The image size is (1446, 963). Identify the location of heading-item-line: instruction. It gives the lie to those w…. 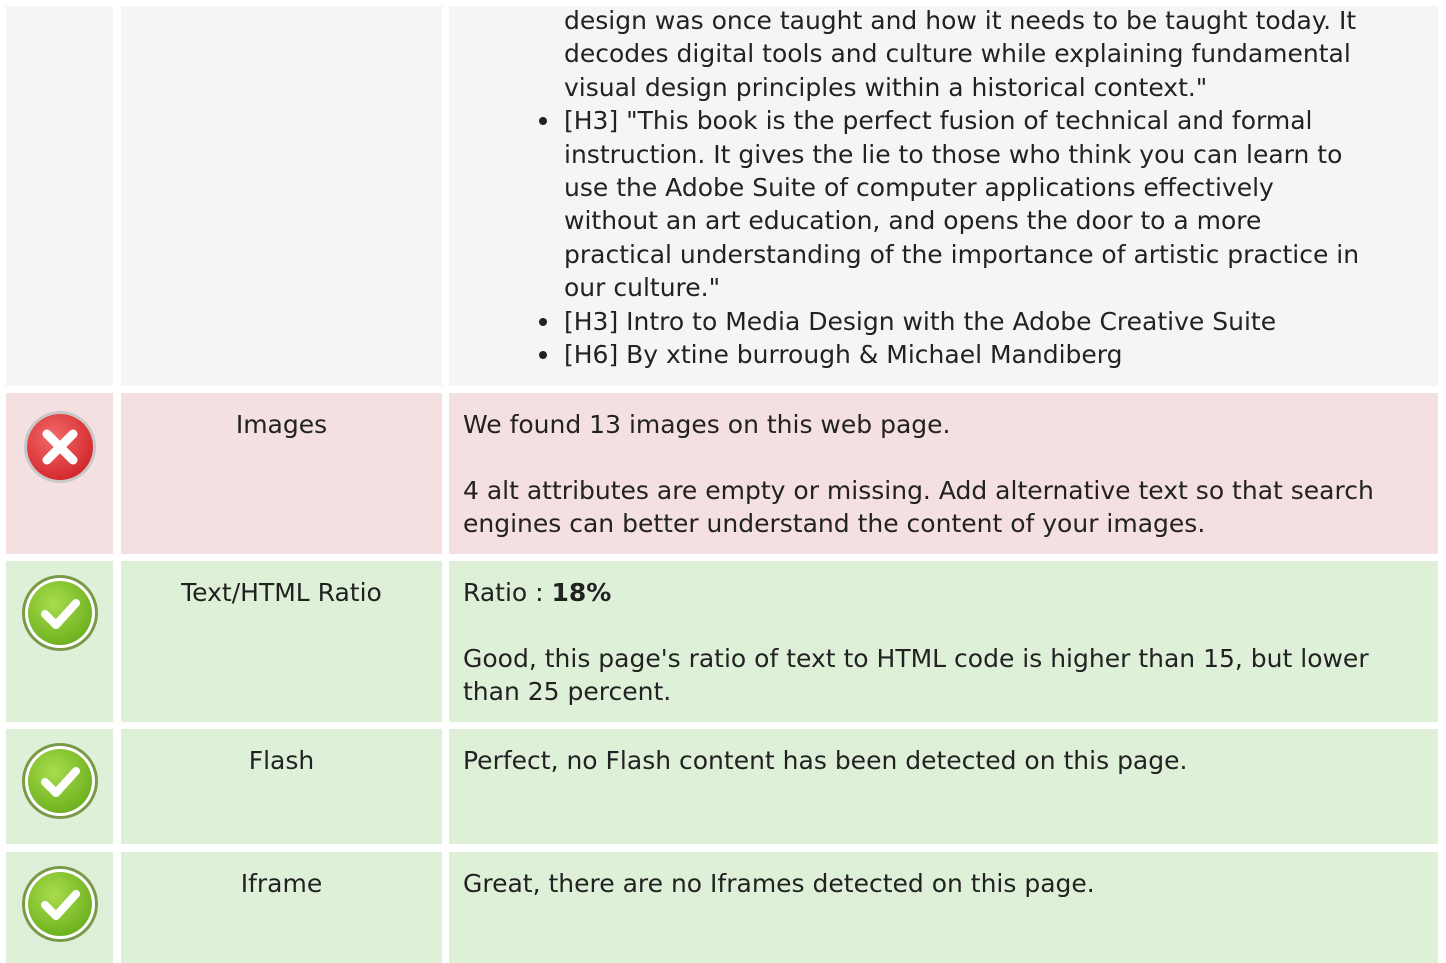
(953, 154).